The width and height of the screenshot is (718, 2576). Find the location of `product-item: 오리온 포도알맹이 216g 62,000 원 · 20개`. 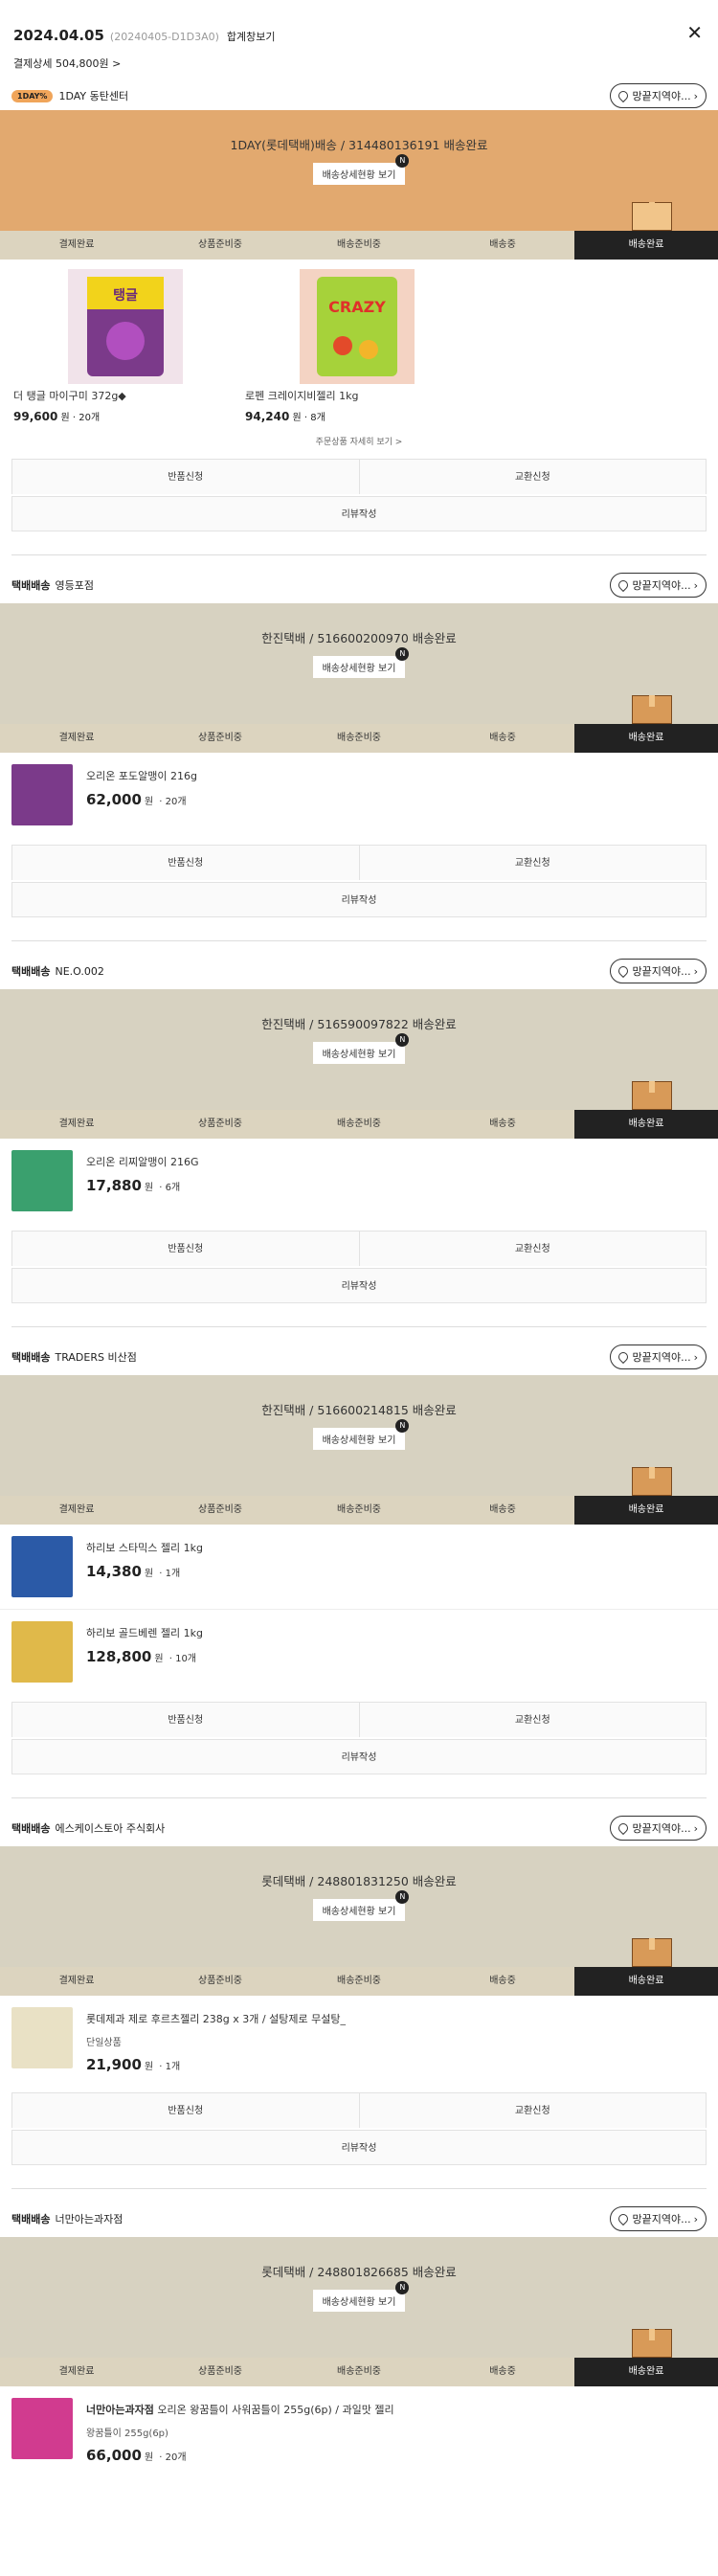

product-item: 오리온 포도알맹이 216g 62,000 원 · 20개 is located at coordinates (359, 795).